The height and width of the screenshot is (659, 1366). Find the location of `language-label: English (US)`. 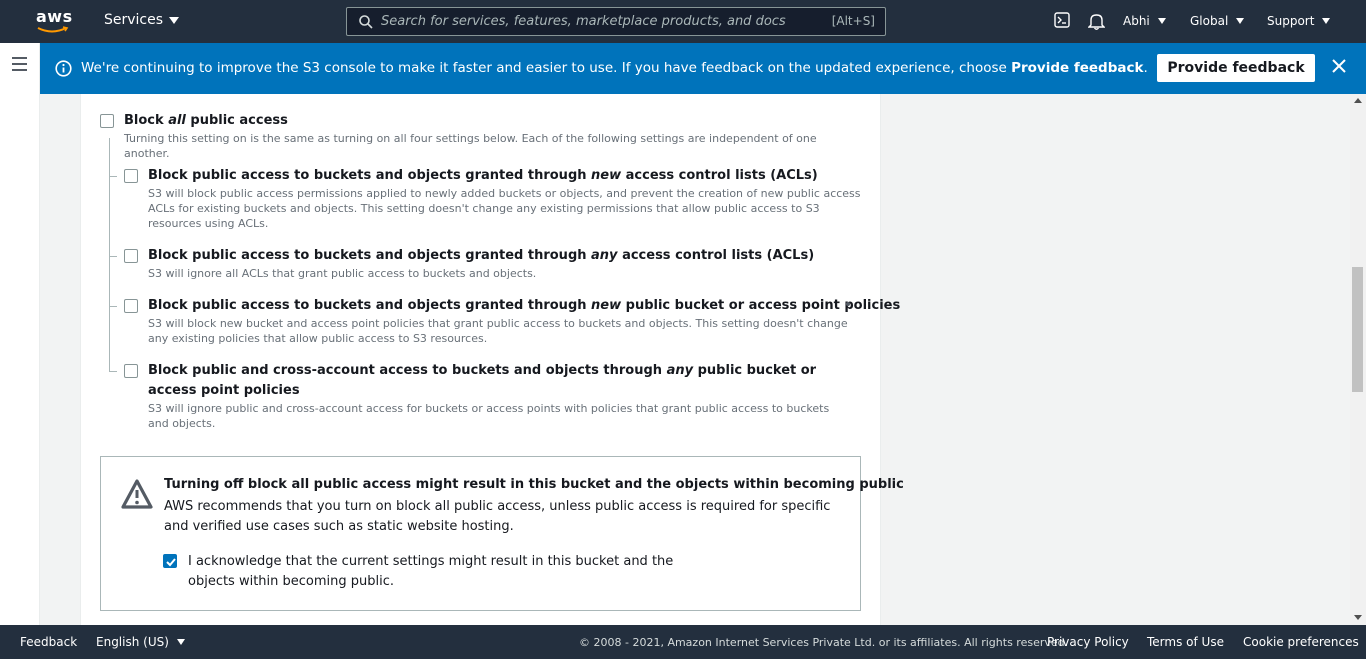

language-label: English (US) is located at coordinates (132, 642).